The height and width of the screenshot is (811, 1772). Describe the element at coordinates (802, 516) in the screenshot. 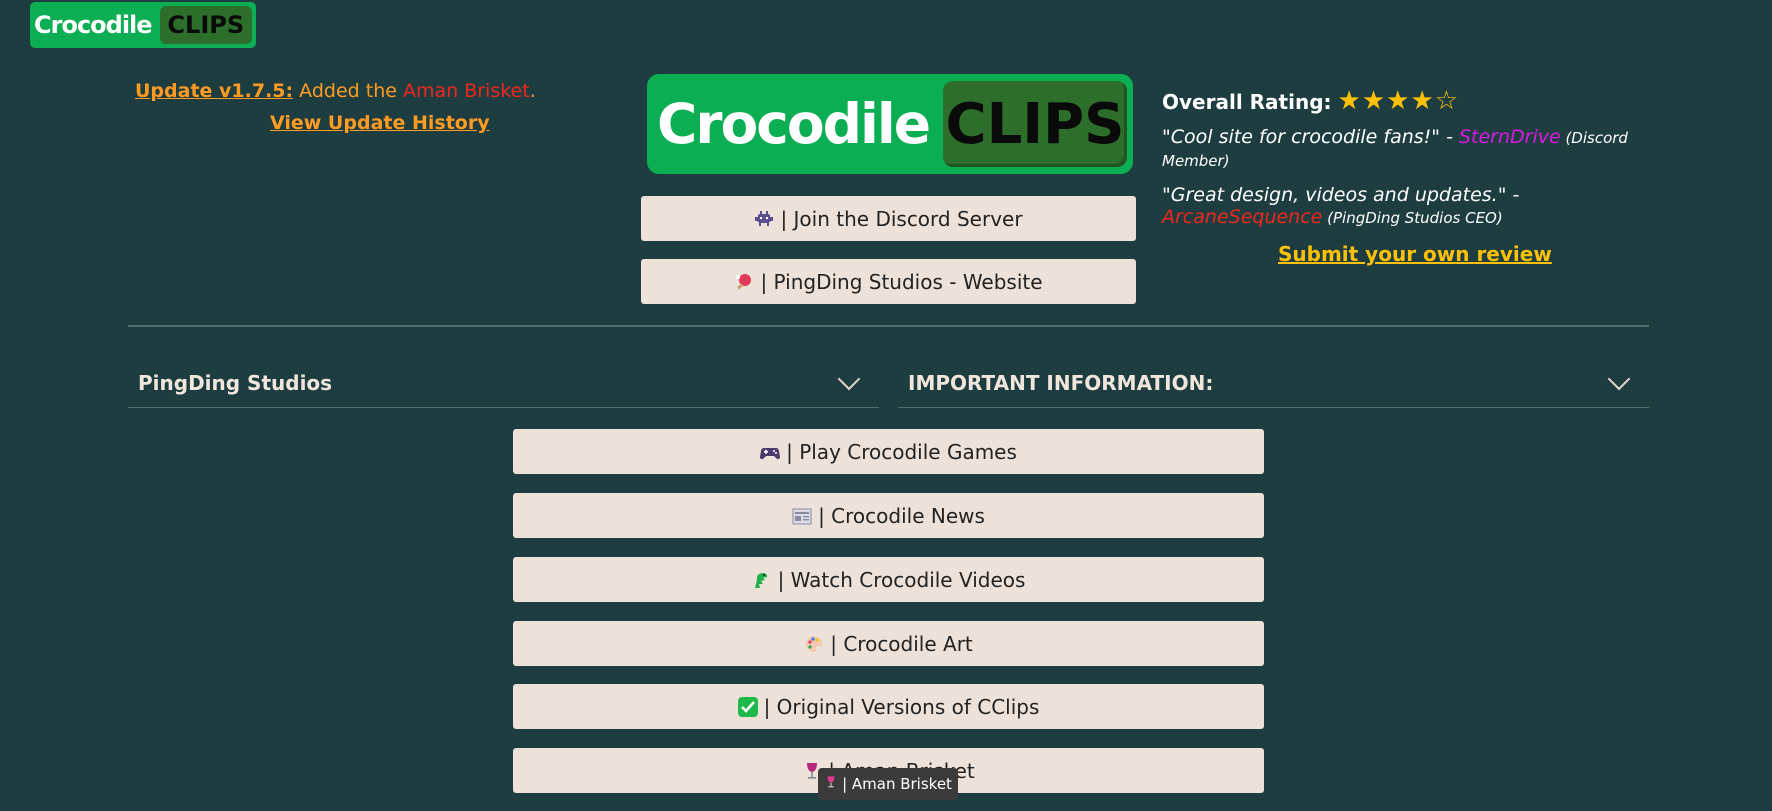

I see `newspaper-icon` at that location.